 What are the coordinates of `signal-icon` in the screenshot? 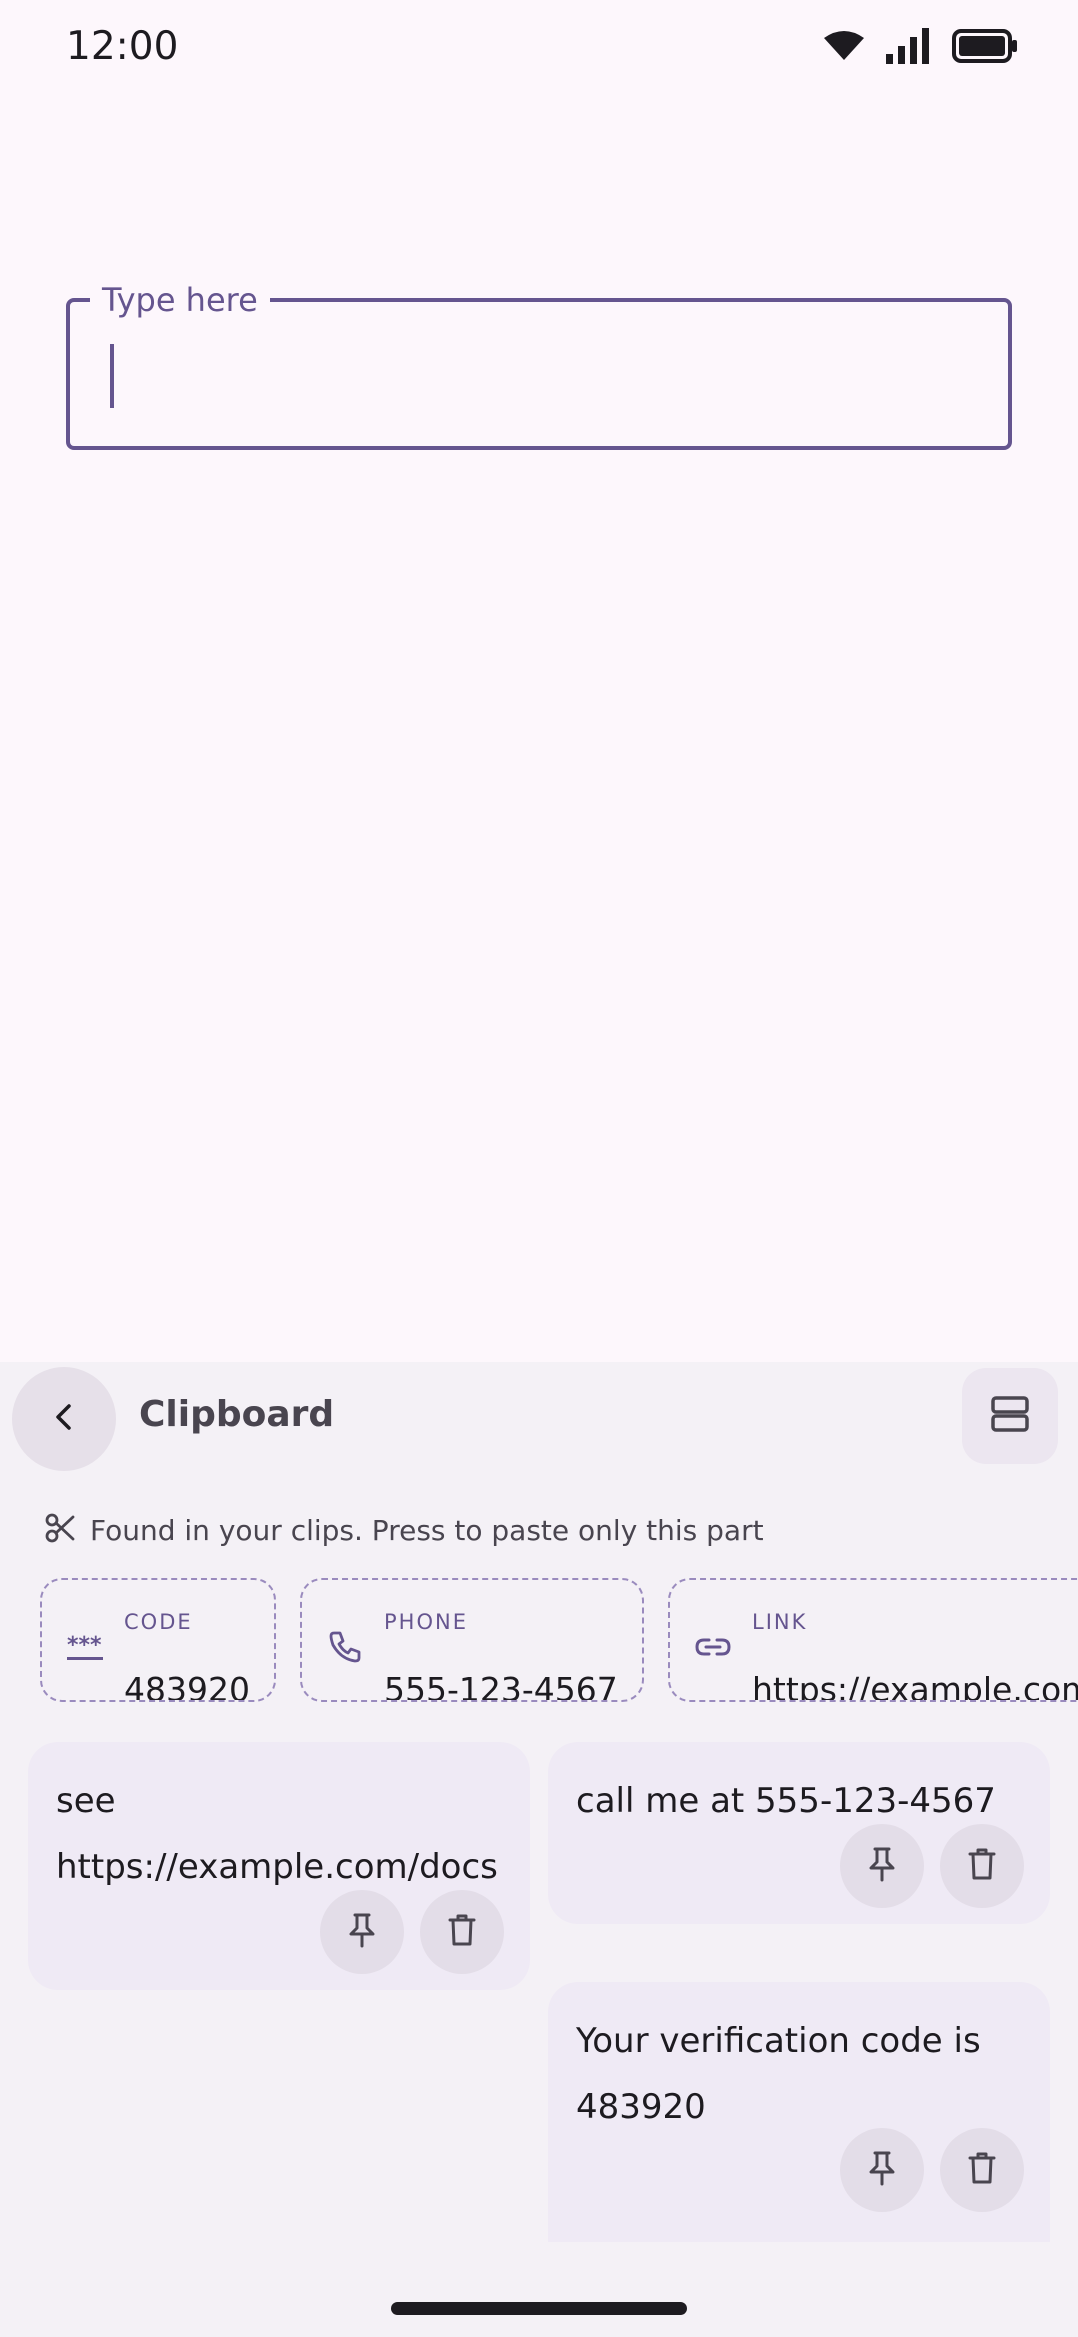 It's located at (908, 46).